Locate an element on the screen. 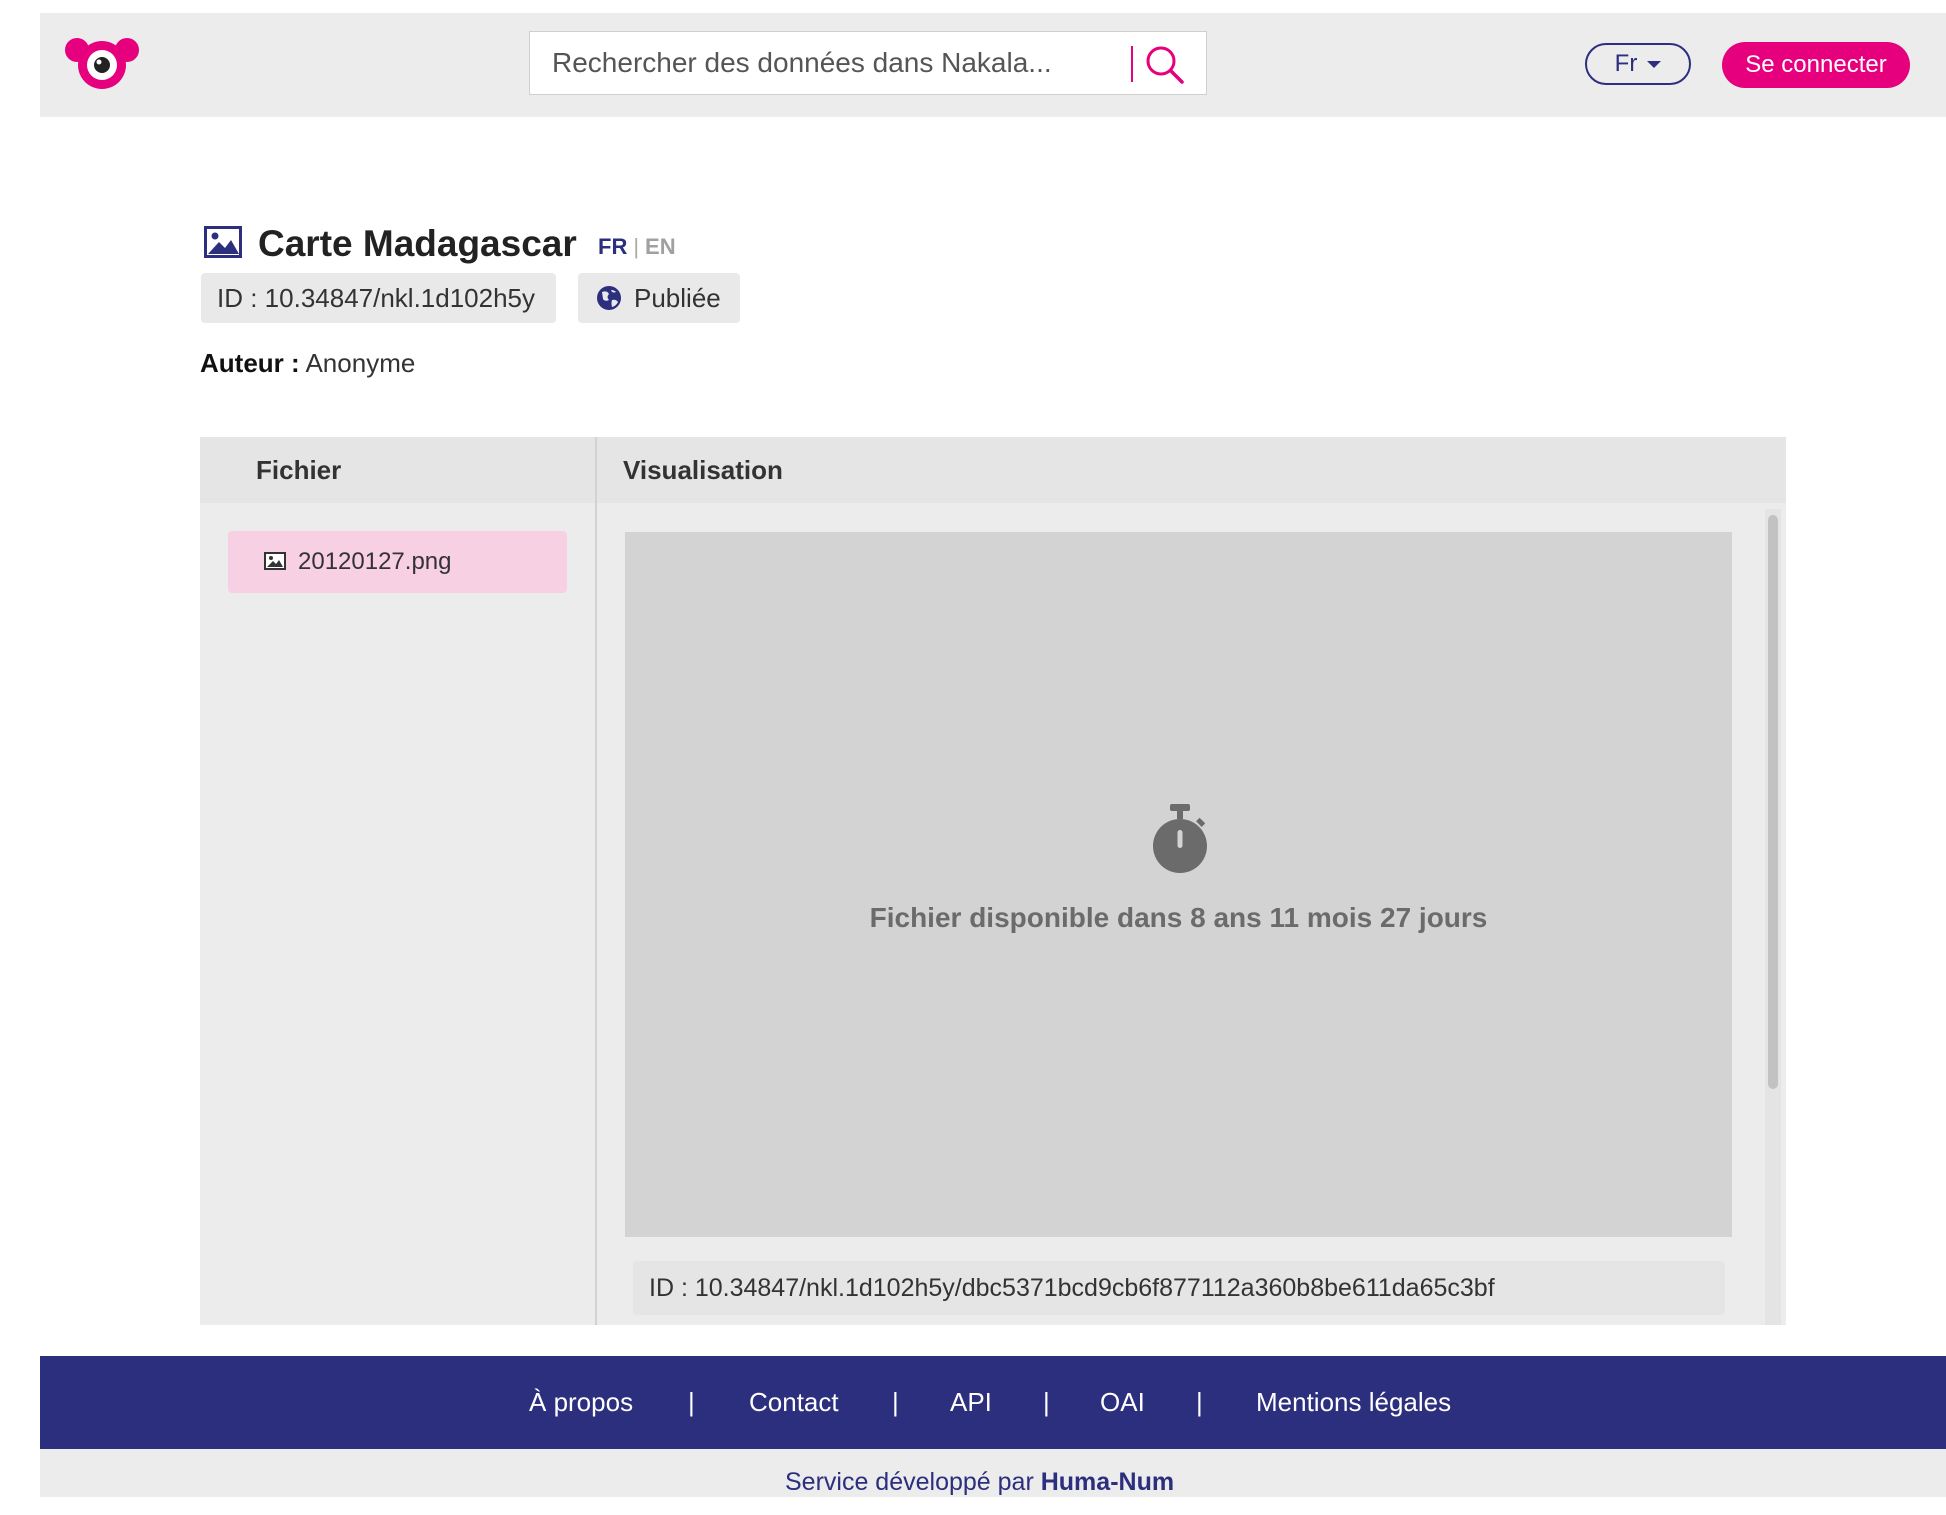 The height and width of the screenshot is (1515, 1946). author-value: Anonyme is located at coordinates (360, 363).